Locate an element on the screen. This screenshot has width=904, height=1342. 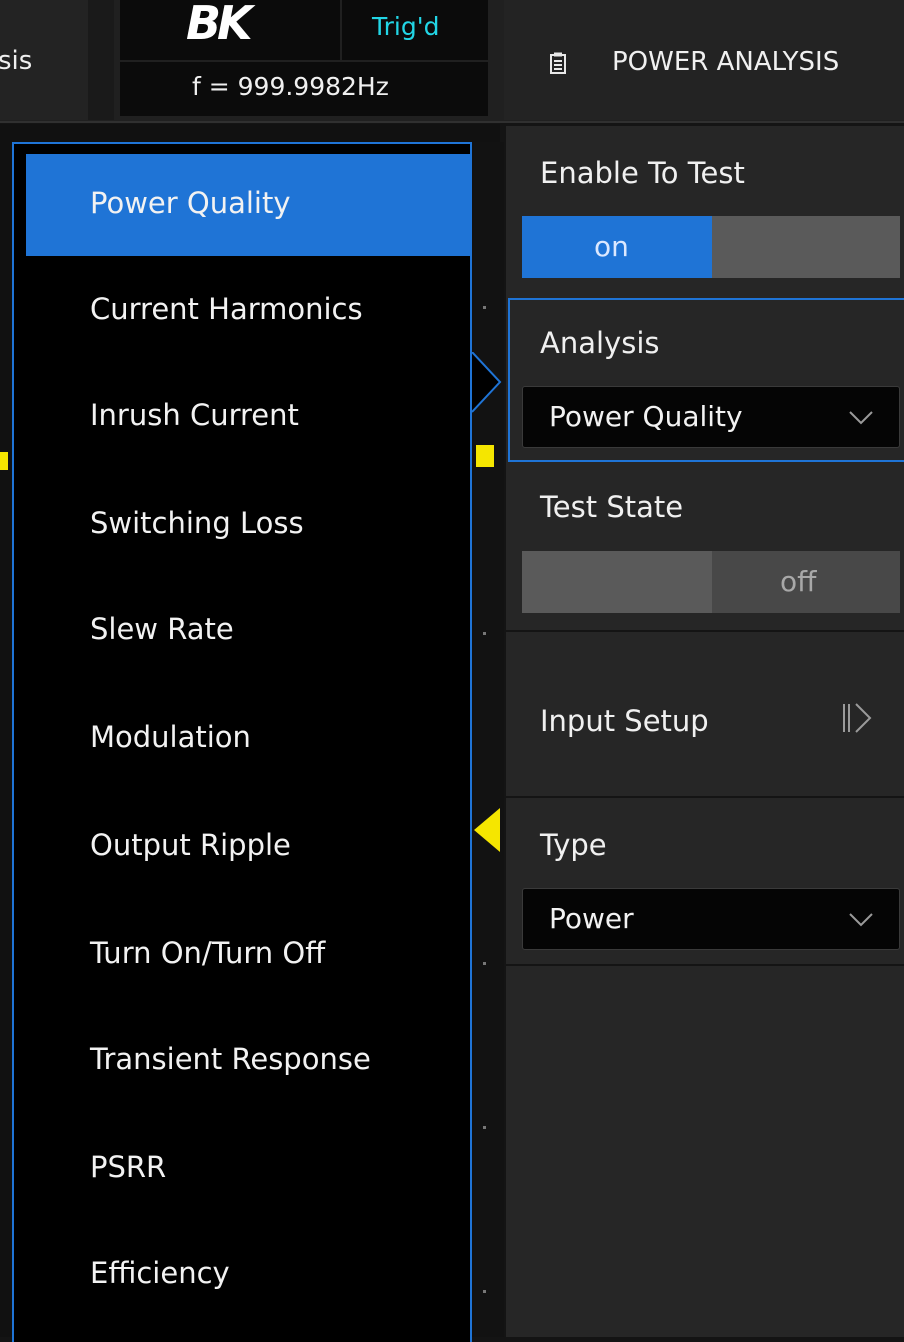
test-state-toggle: off is located at coordinates (711, 582).